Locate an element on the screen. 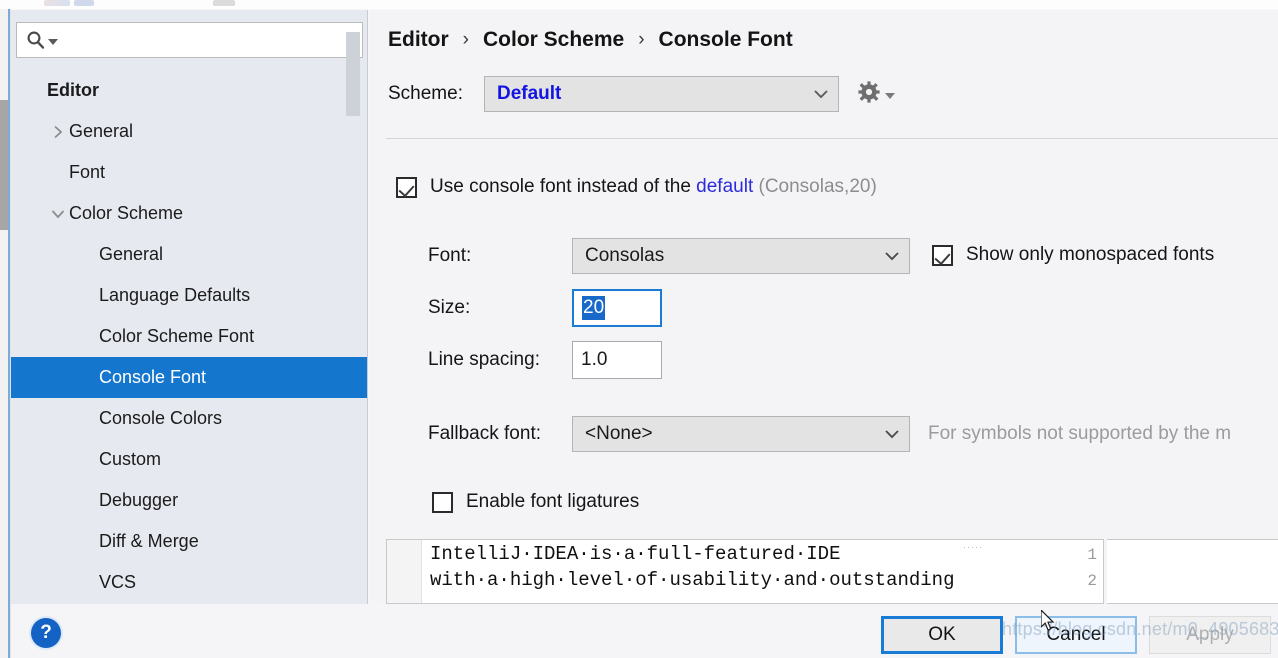 This screenshot has width=1278, height=658. sidebar-item-label: Font is located at coordinates (87, 172).